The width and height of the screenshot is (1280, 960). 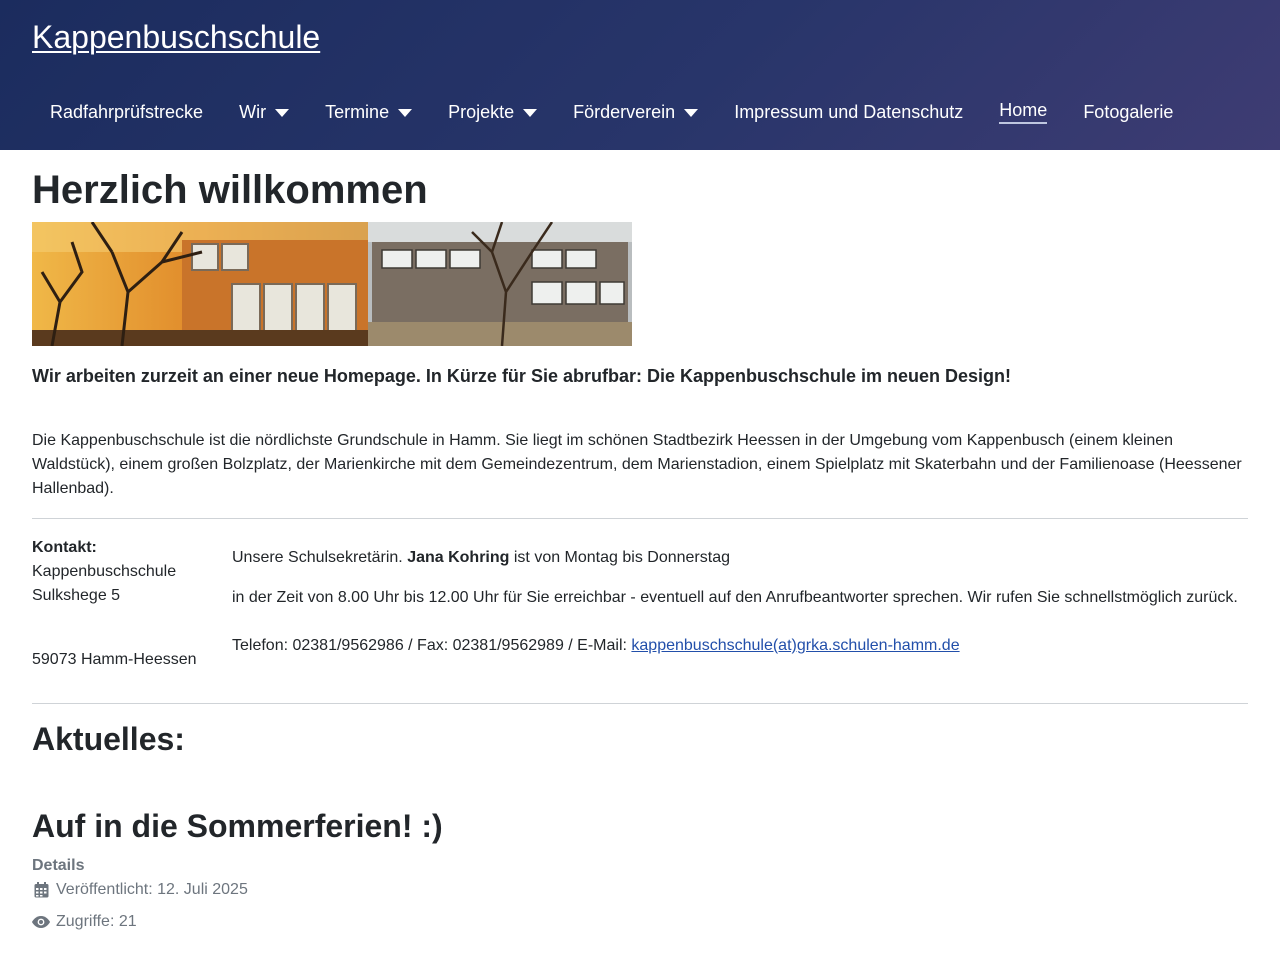 I want to click on nav-item-home: Home, so click(x=1023, y=112).